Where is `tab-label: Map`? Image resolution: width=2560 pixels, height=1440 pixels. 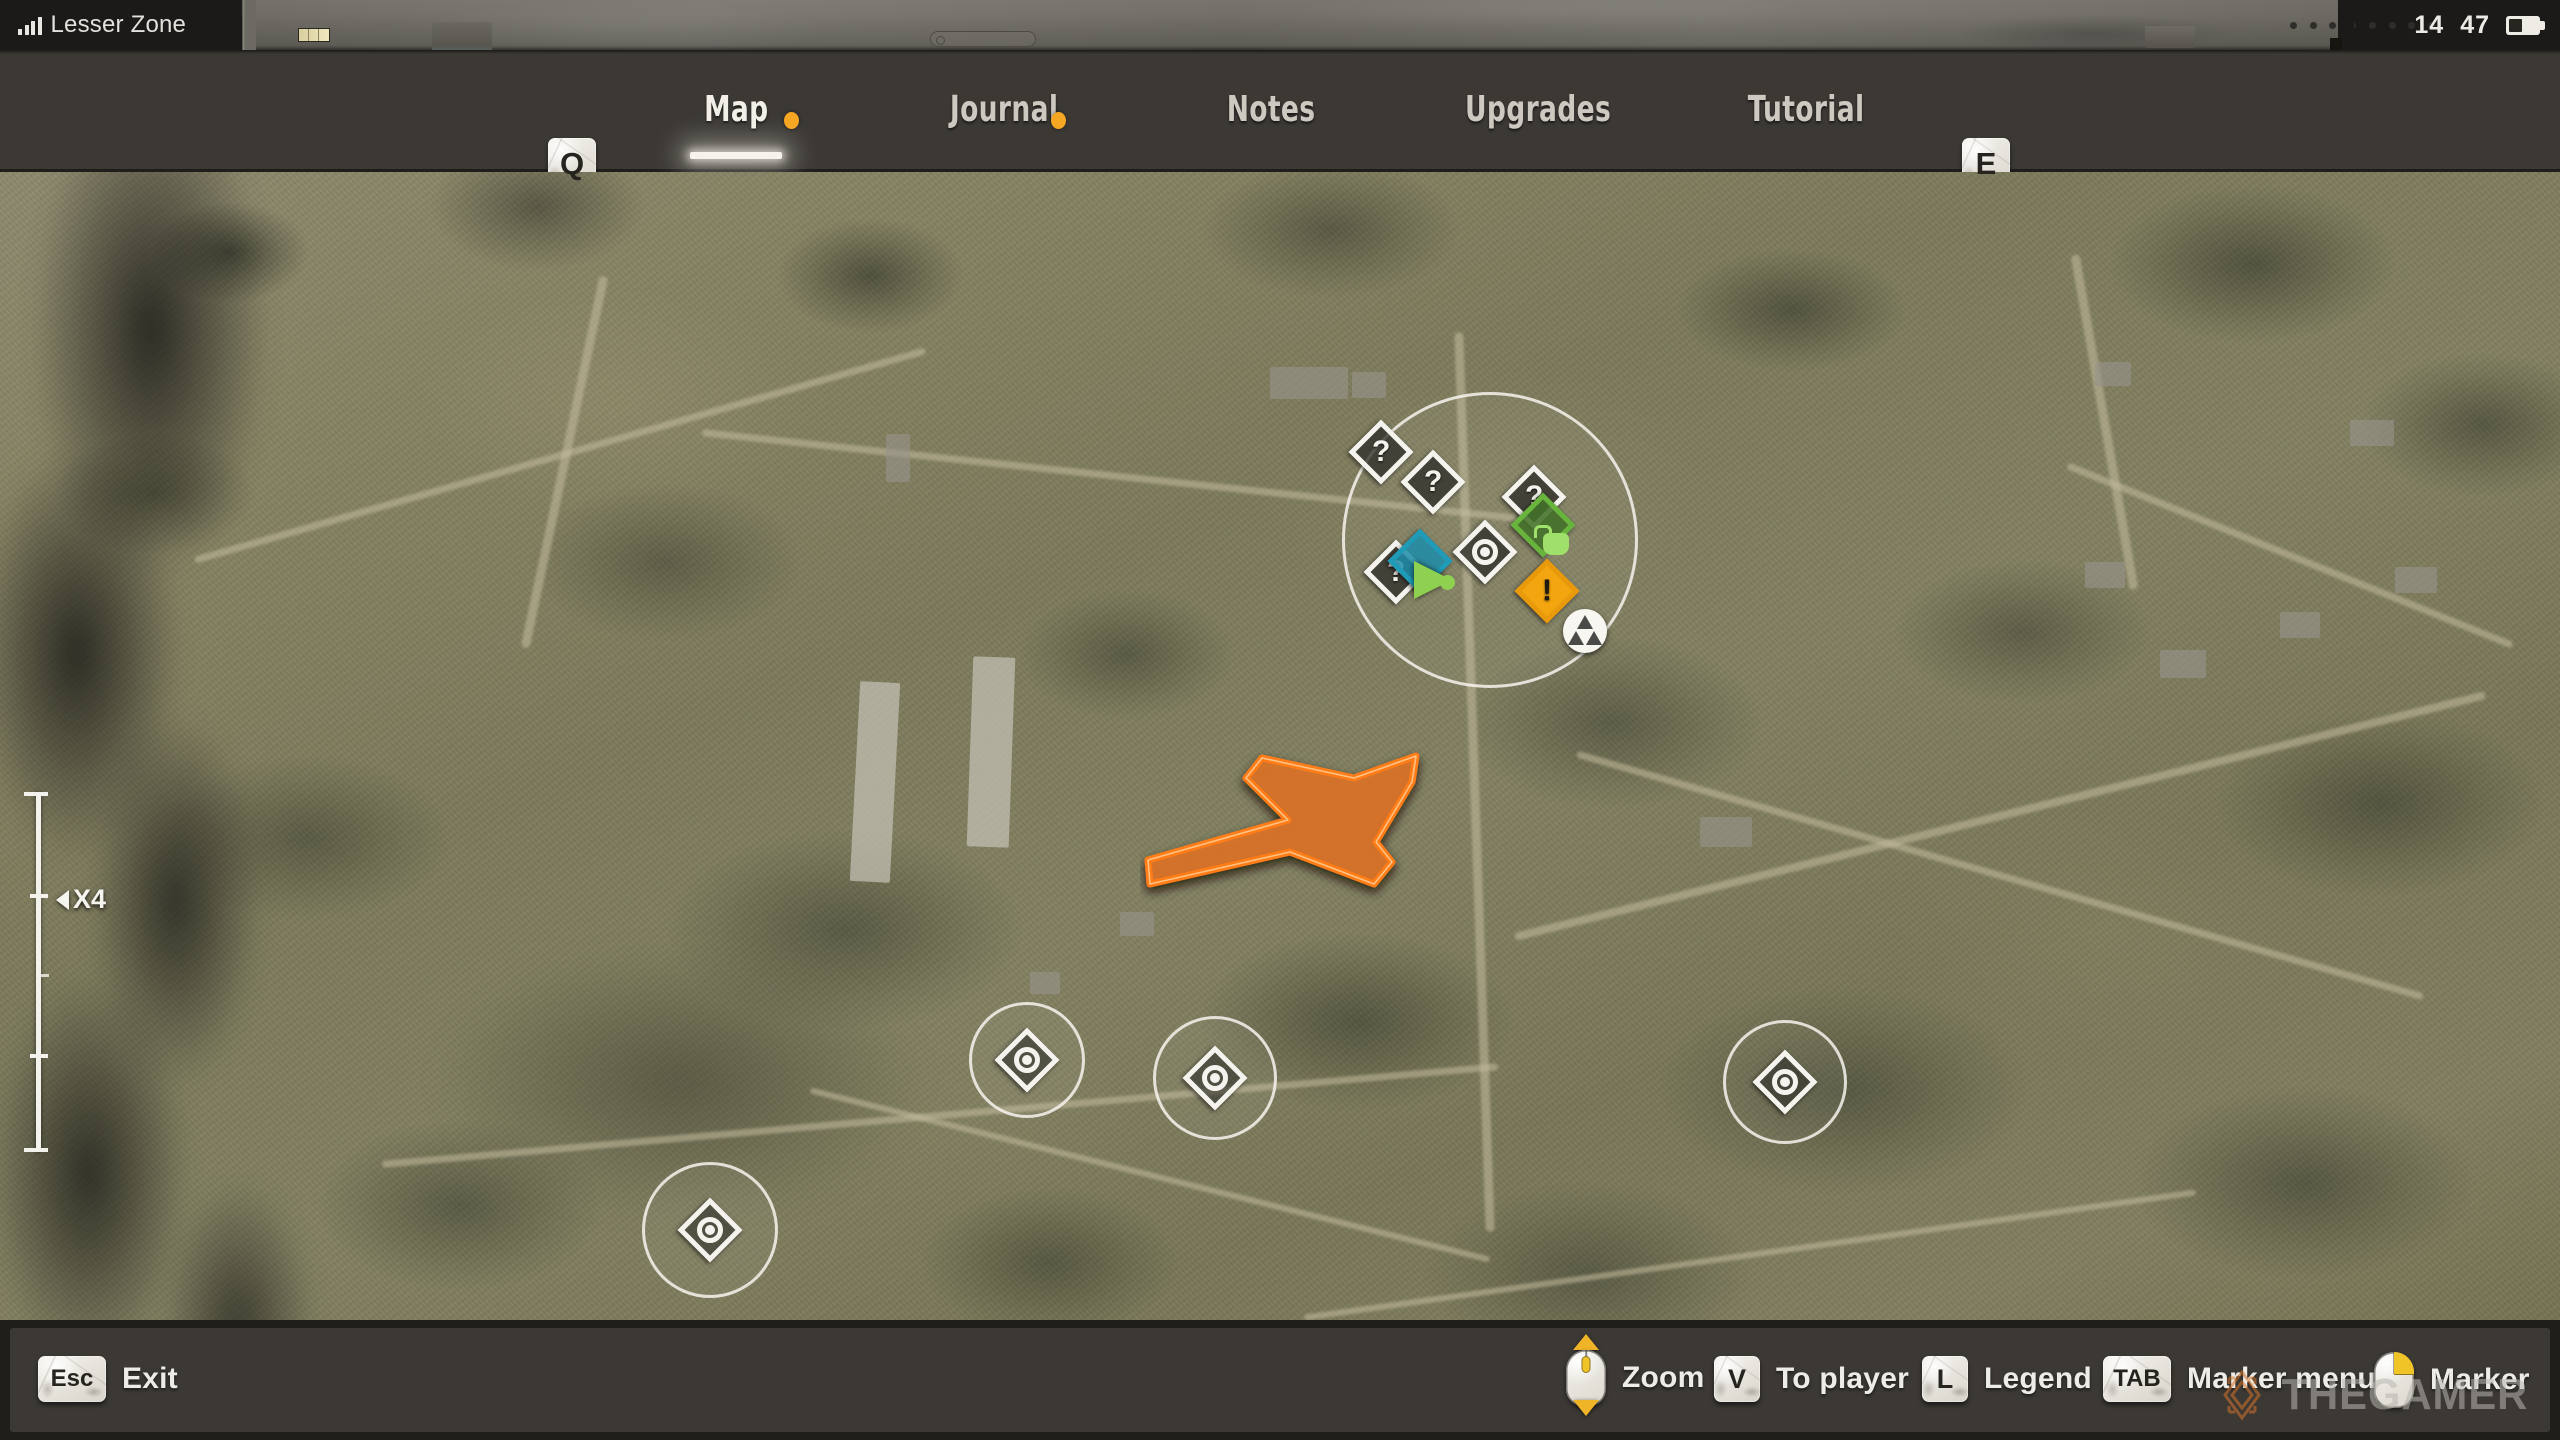 tab-label: Map is located at coordinates (736, 109).